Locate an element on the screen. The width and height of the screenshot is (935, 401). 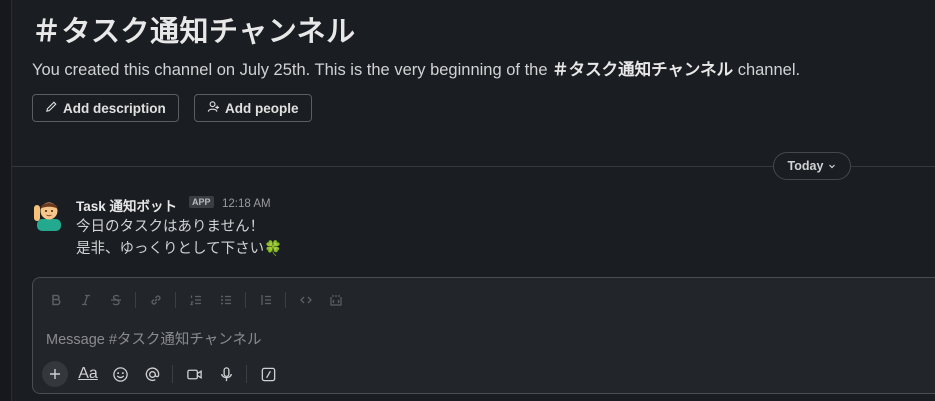
microphone-icon is located at coordinates (226, 374).